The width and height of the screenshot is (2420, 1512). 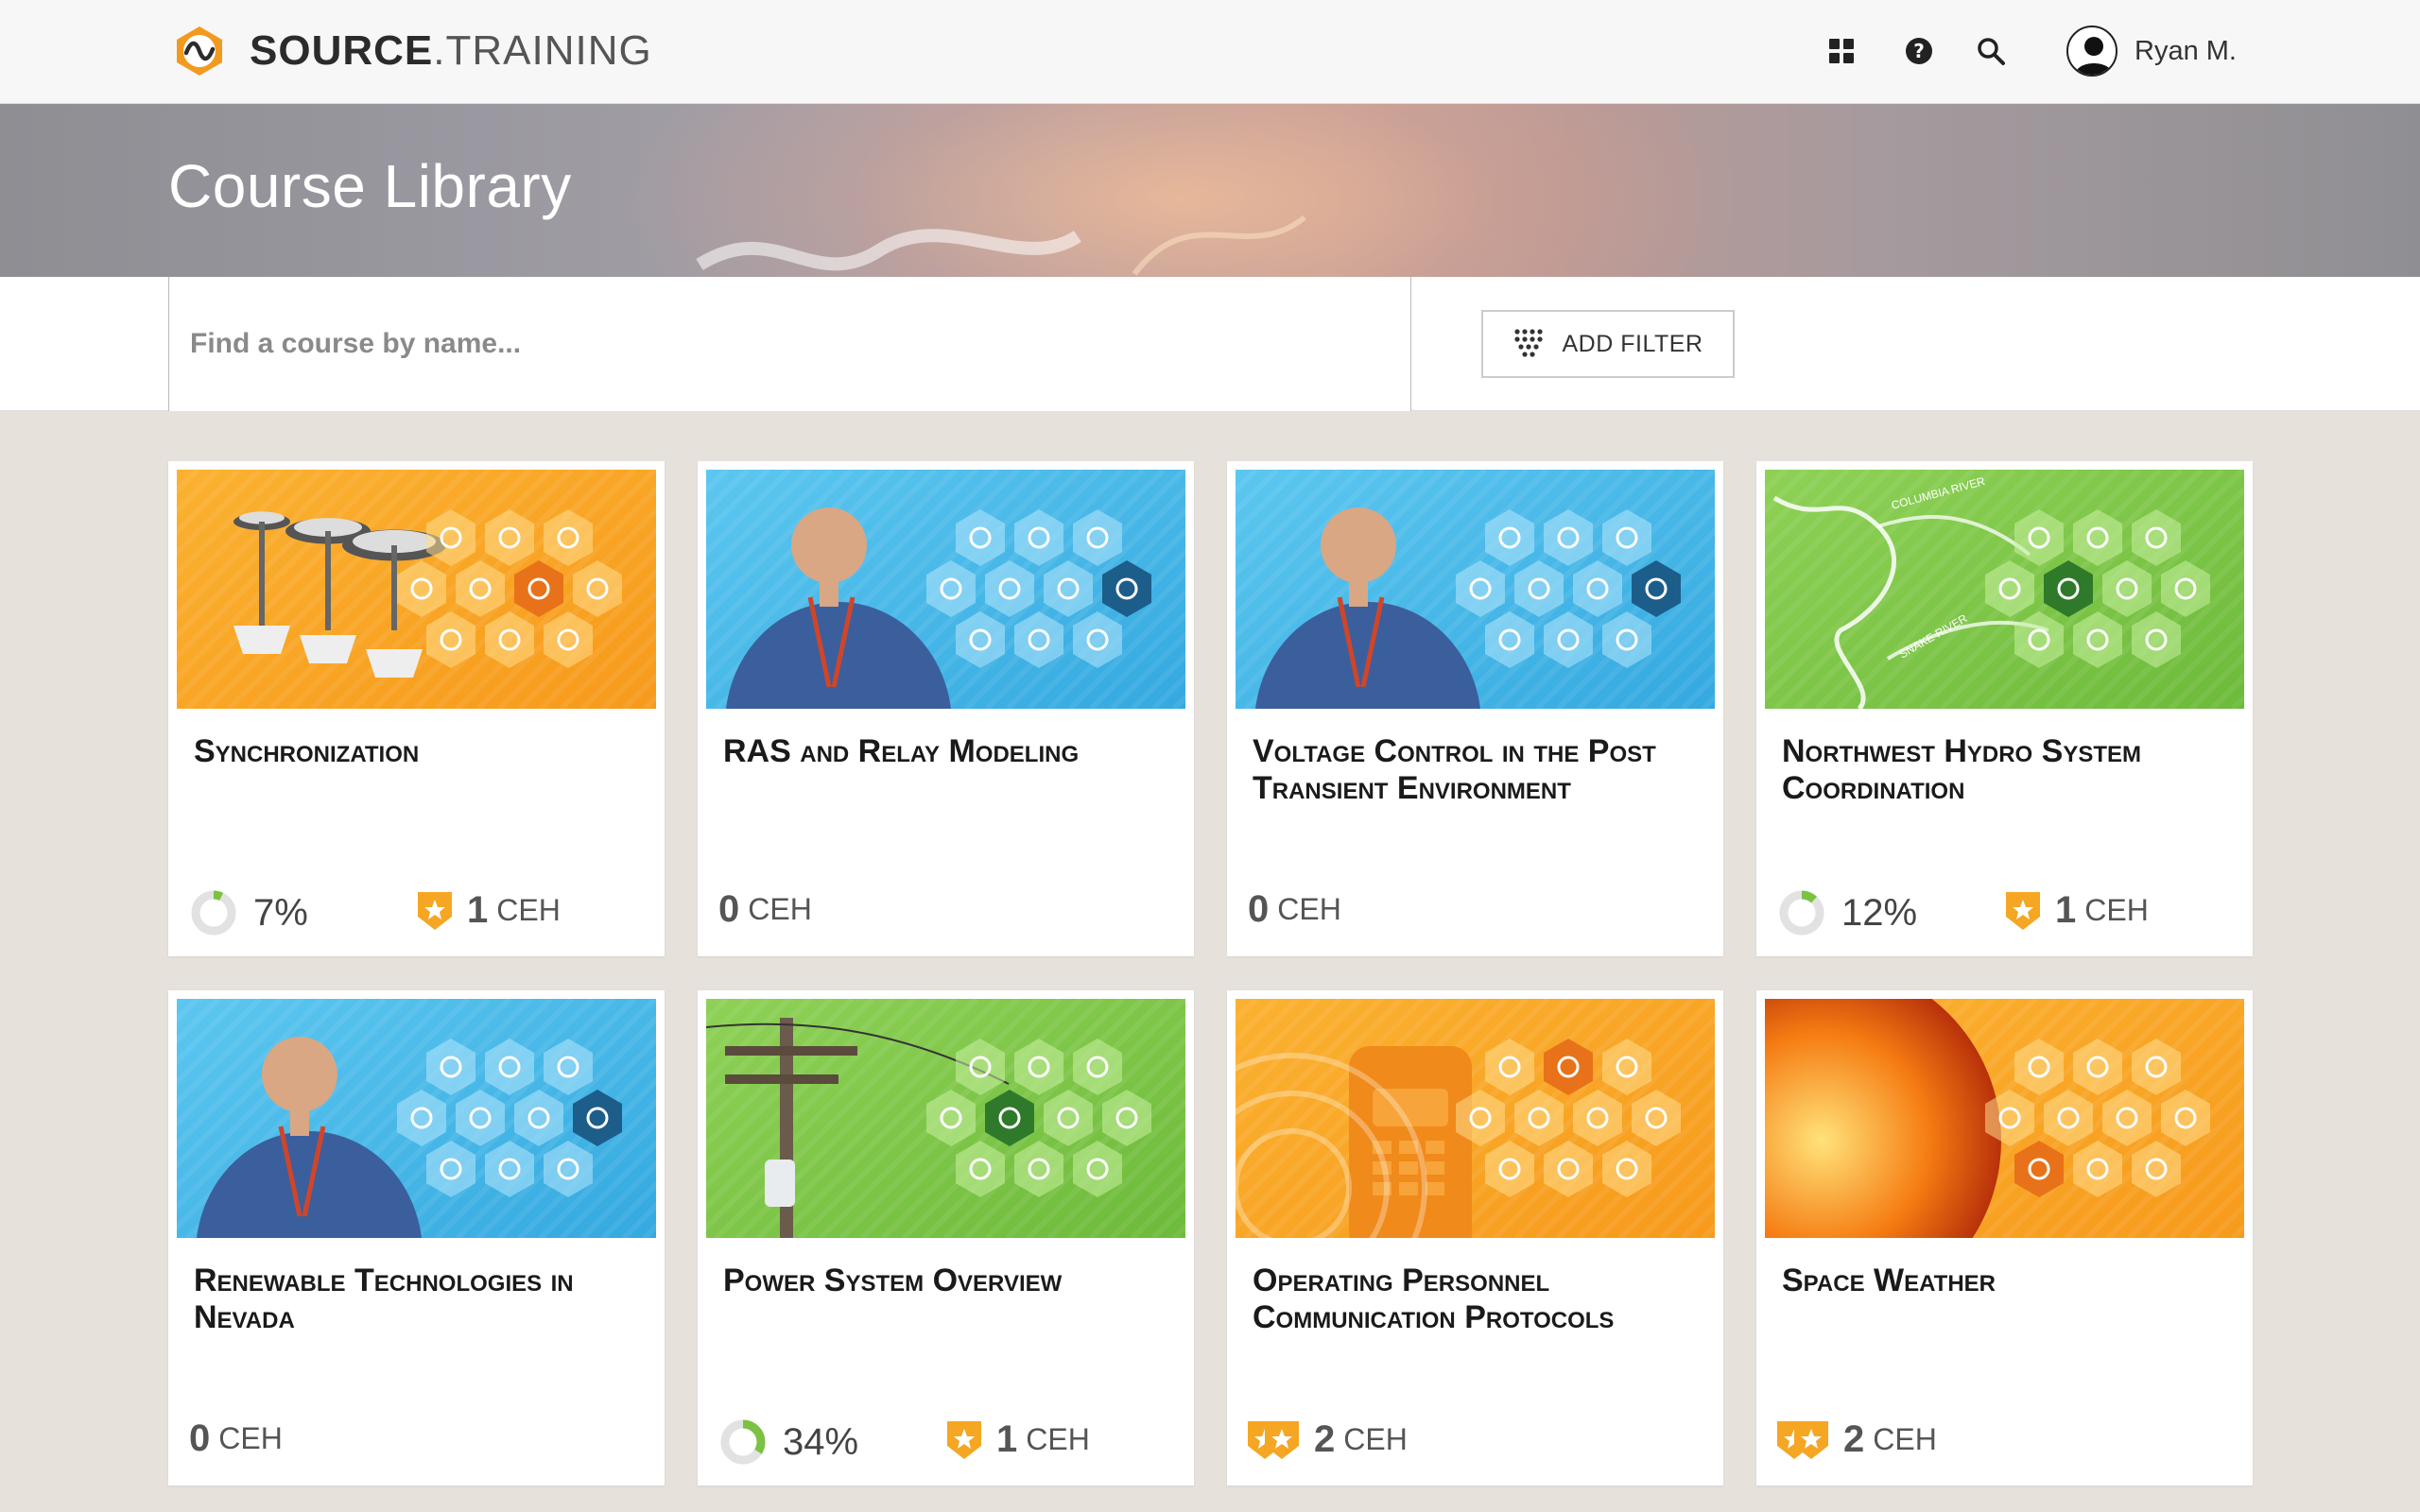 I want to click on course-footer: 34% 1 CEH, so click(x=945, y=1442).